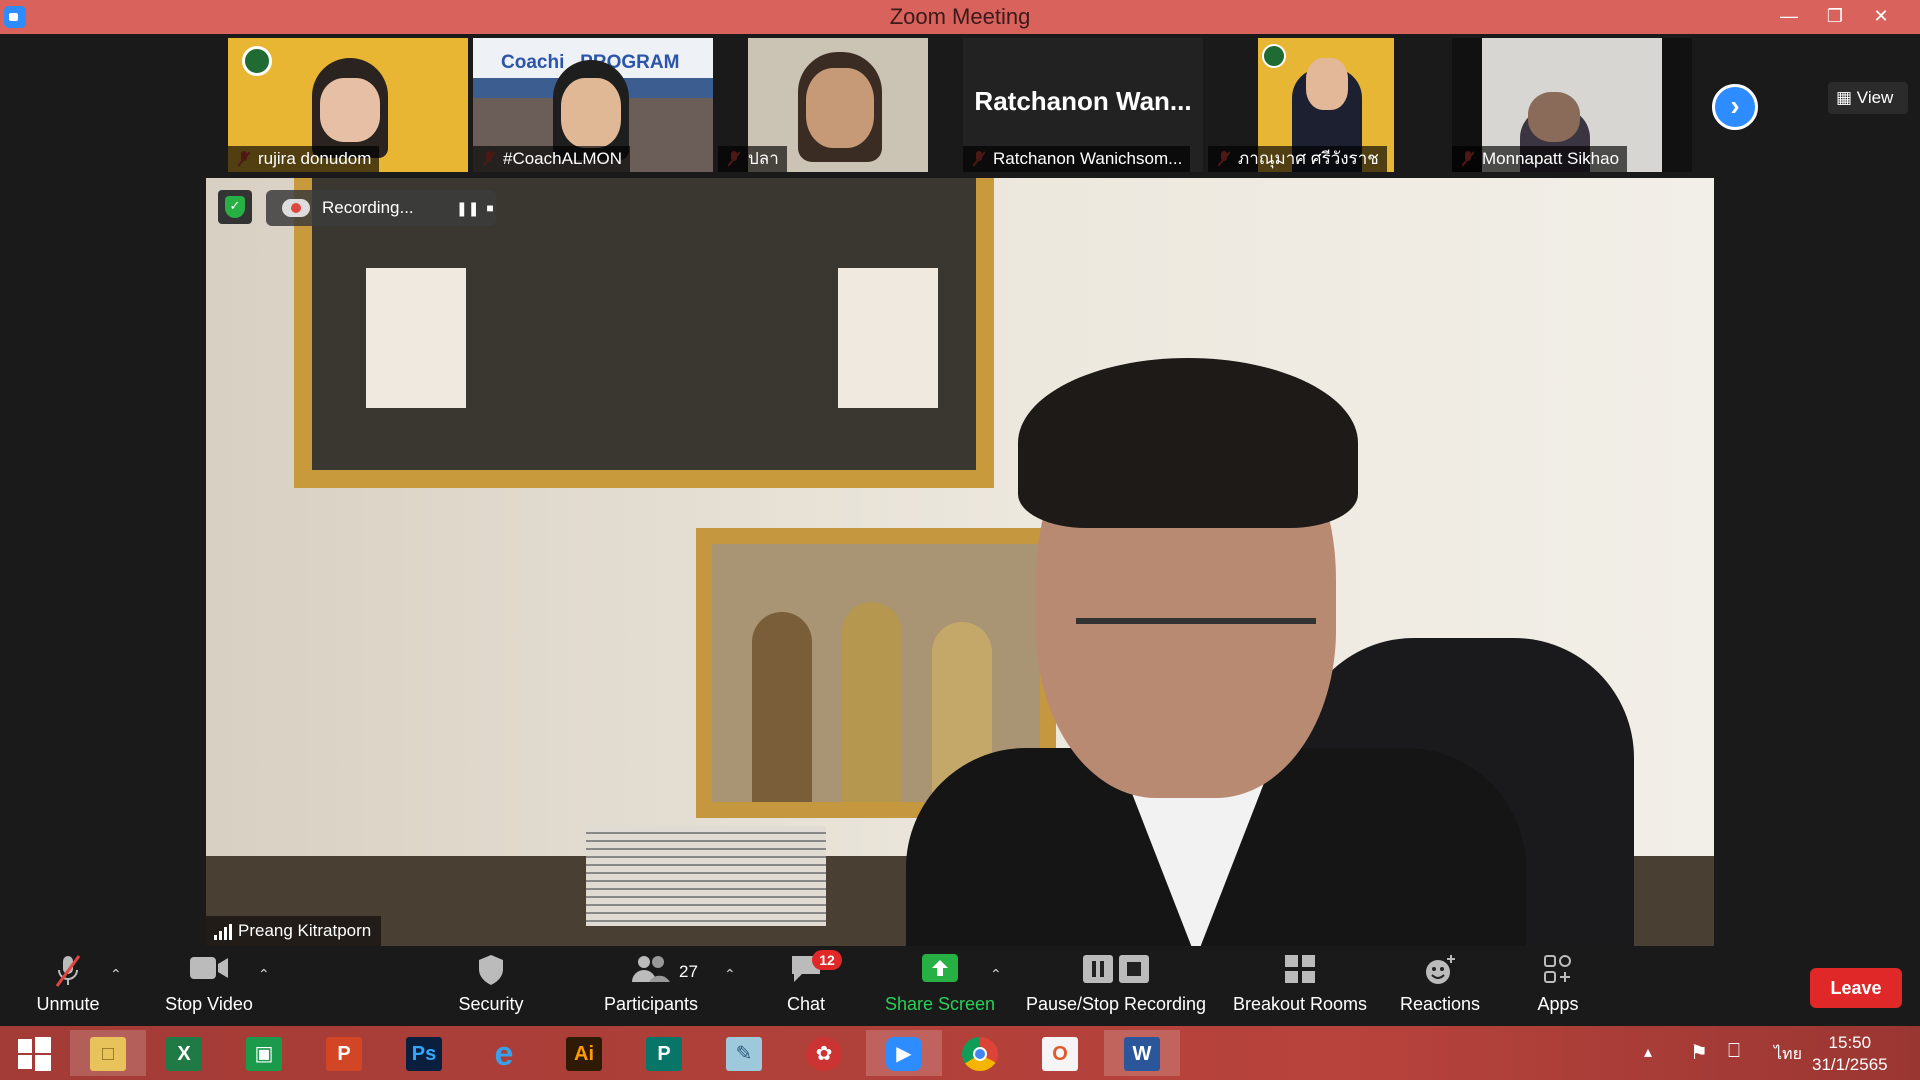  I want to click on next-page-button: ›, so click(1735, 107).